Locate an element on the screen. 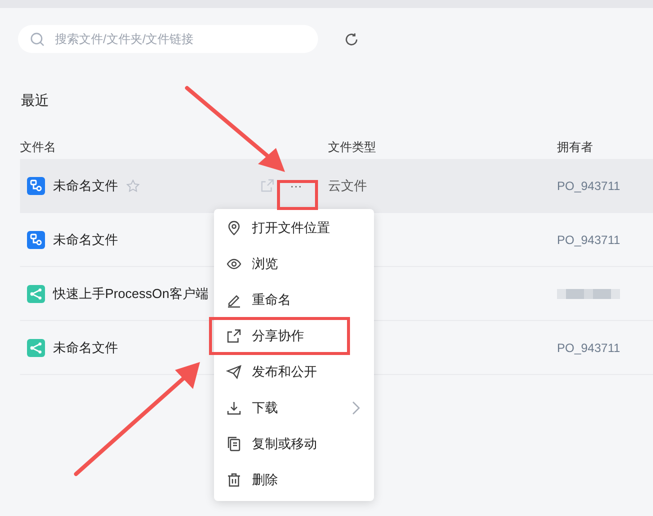 The image size is (653, 516). menu-item: 发布和公开 is located at coordinates (284, 372).